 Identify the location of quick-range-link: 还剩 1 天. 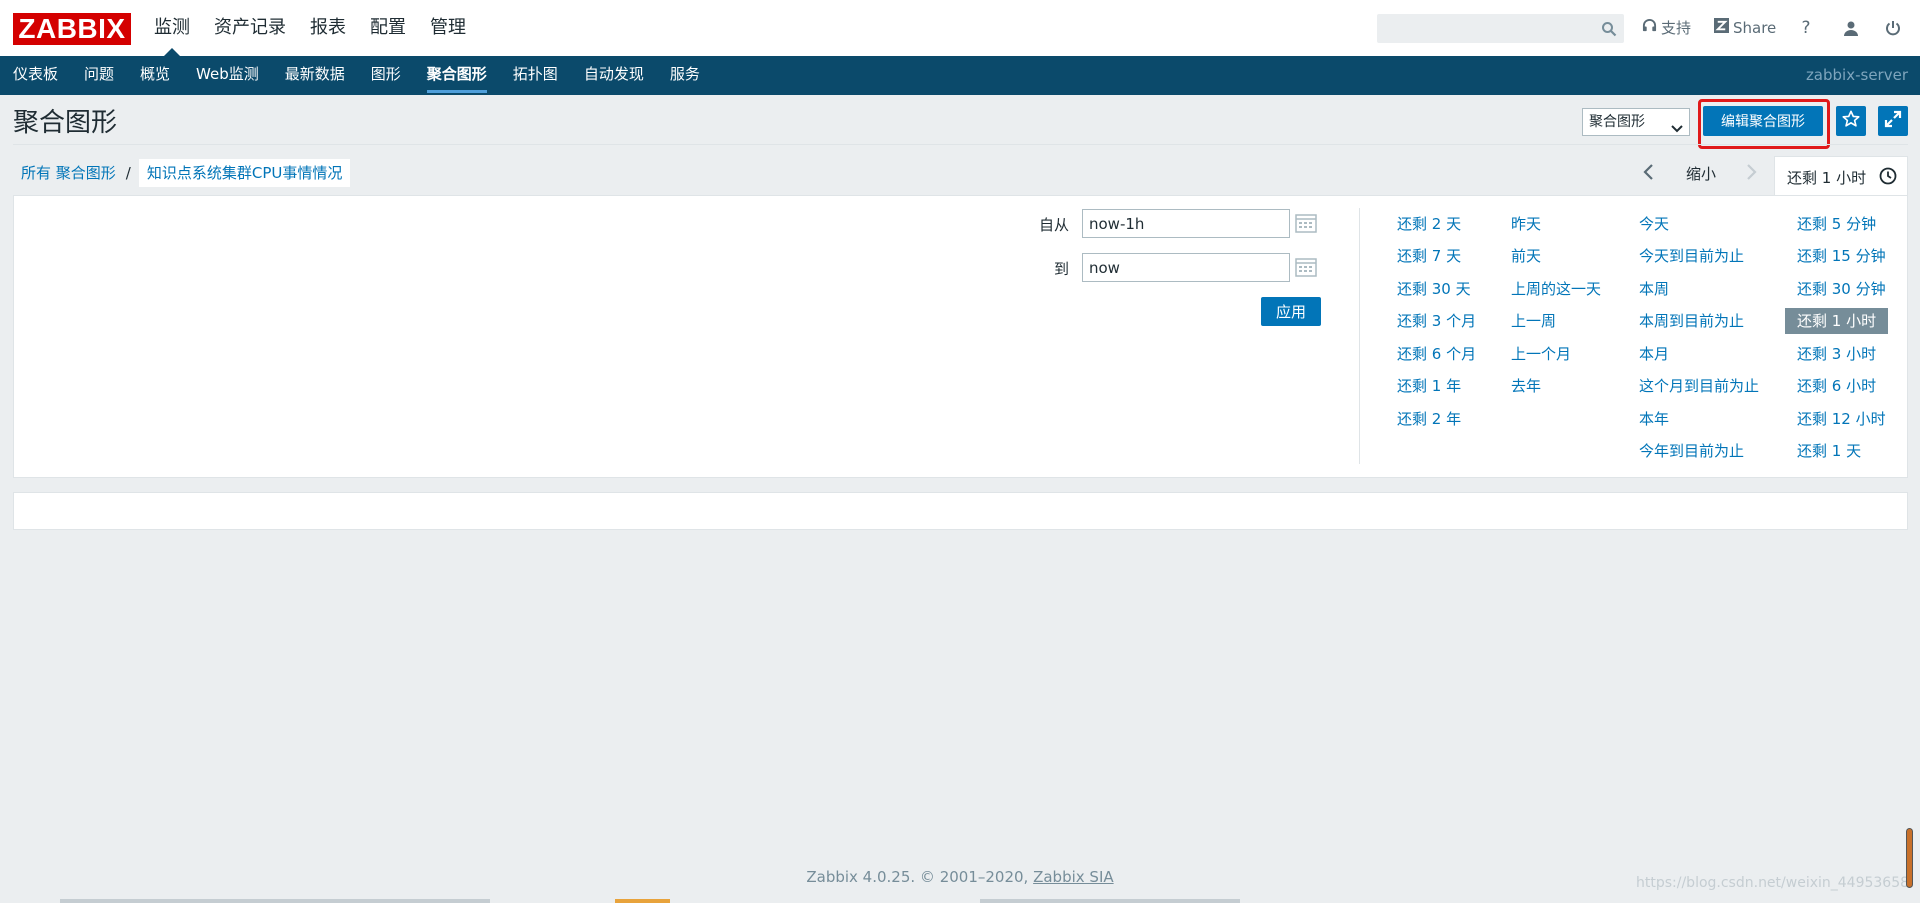
(1829, 451).